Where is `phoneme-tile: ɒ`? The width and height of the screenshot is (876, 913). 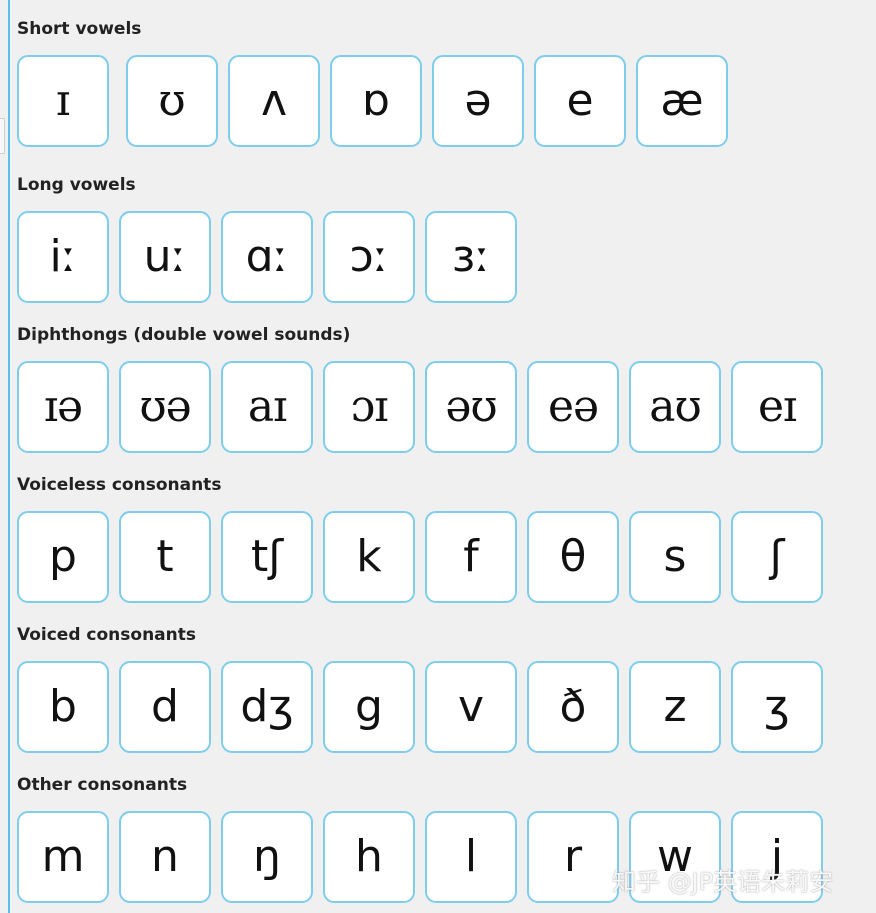
phoneme-tile: ɒ is located at coordinates (376, 101).